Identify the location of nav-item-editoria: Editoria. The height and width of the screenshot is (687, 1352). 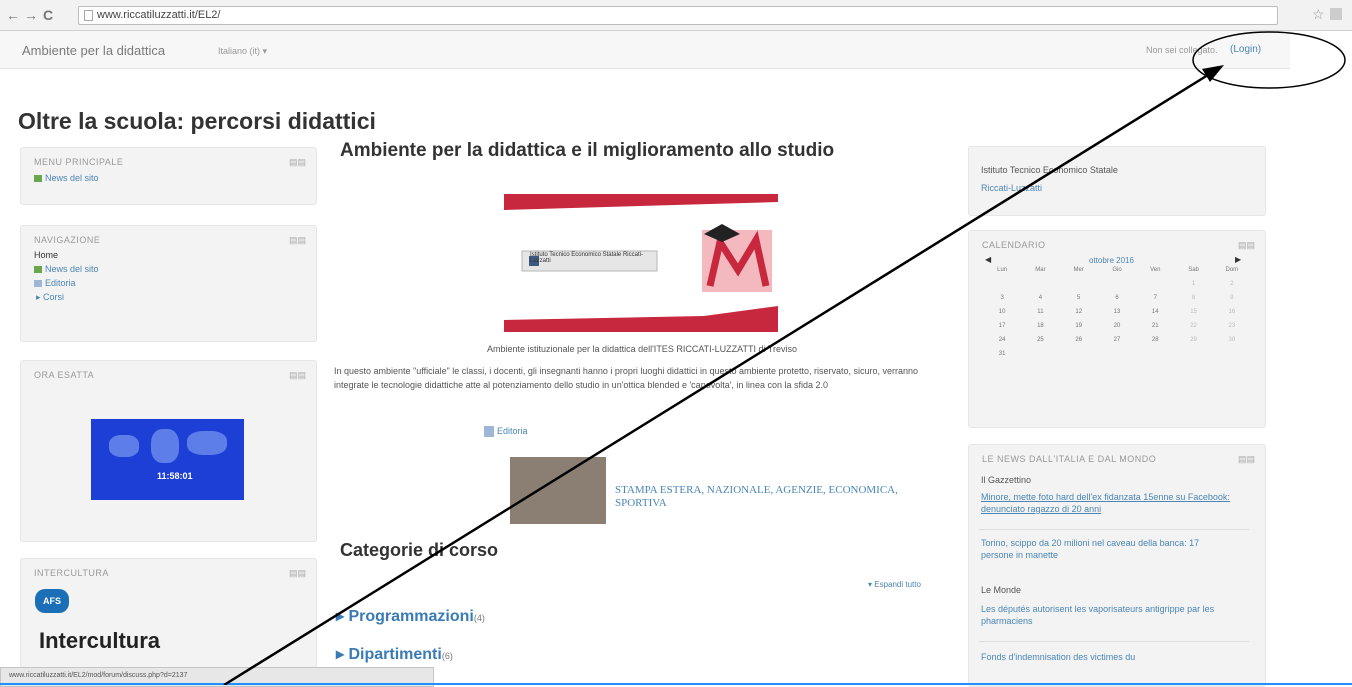
(55, 283).